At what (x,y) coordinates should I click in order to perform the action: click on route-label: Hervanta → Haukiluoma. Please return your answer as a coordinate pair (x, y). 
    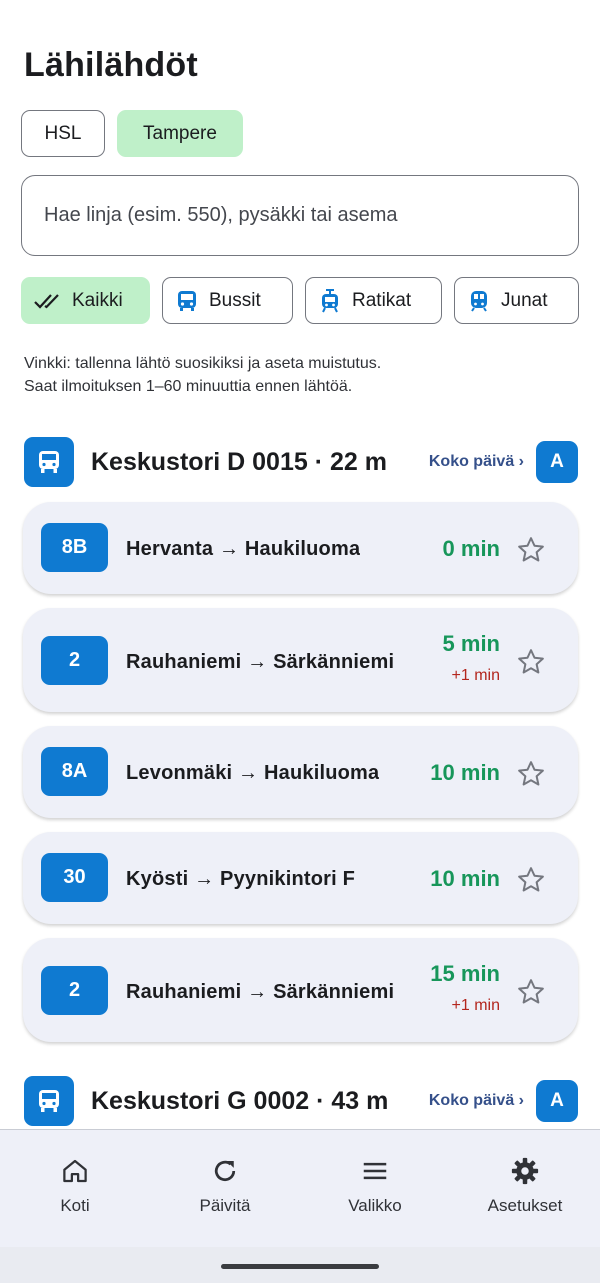
    Looking at the image, I should click on (243, 549).